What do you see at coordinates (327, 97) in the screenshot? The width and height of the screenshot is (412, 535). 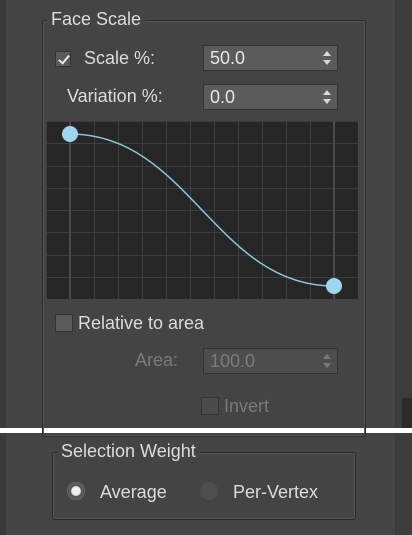 I see `variation-spin-arrows-icon` at bounding box center [327, 97].